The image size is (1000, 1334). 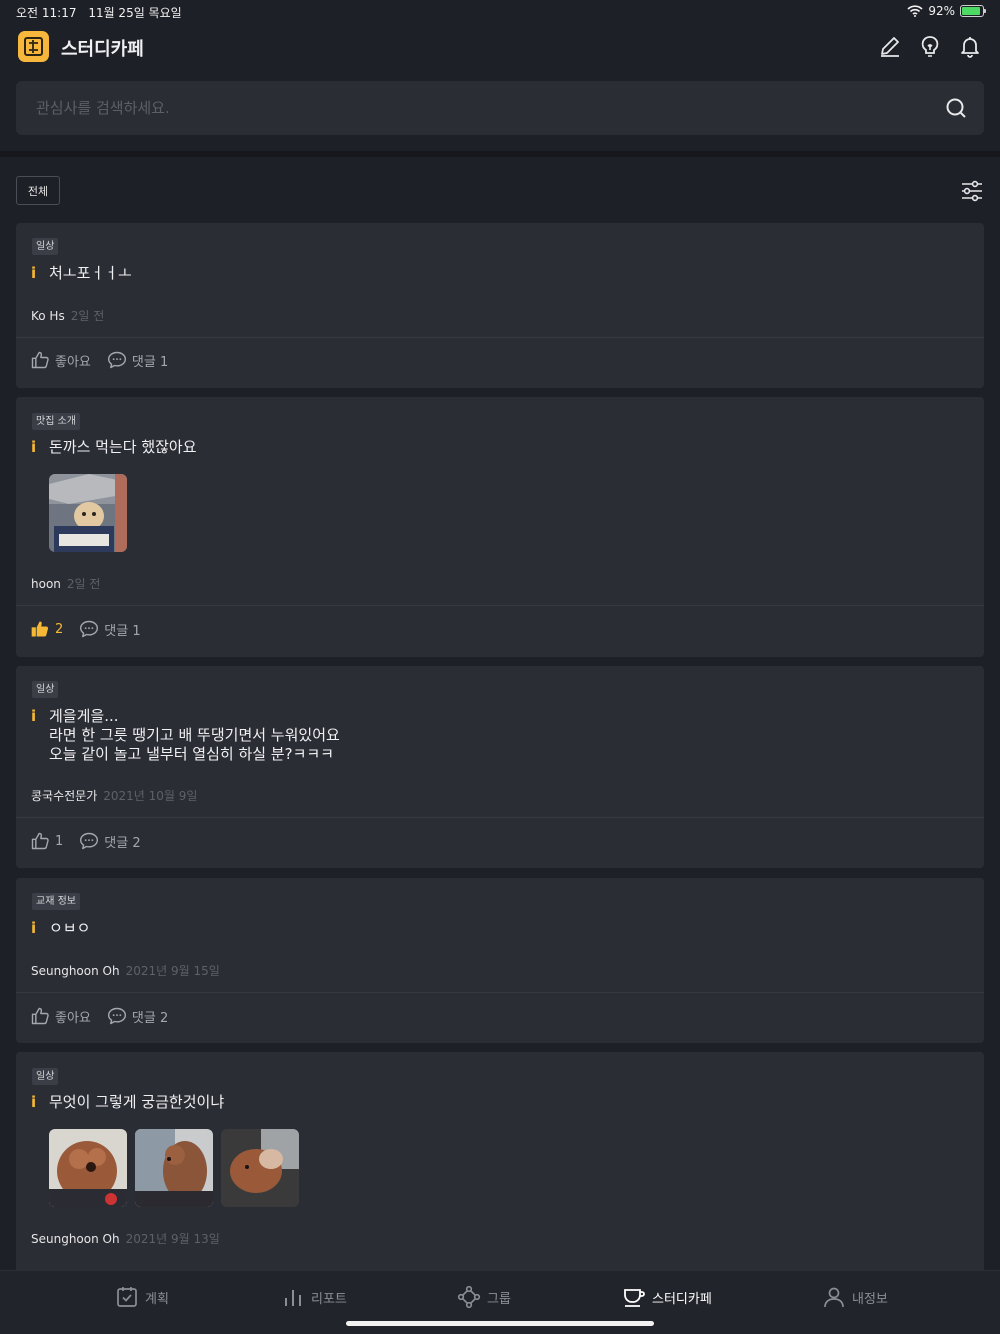 What do you see at coordinates (172, 971) in the screenshot?
I see `post-date: 2021년 9월 15일` at bounding box center [172, 971].